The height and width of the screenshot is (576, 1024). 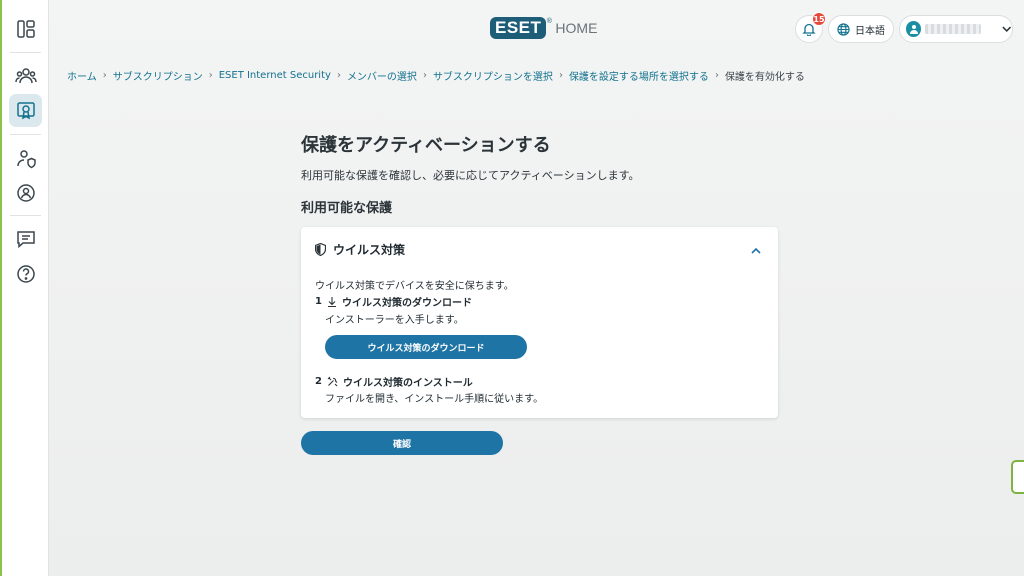 What do you see at coordinates (426, 145) in the screenshot?
I see `page-title: 保護をアクティベーションする` at bounding box center [426, 145].